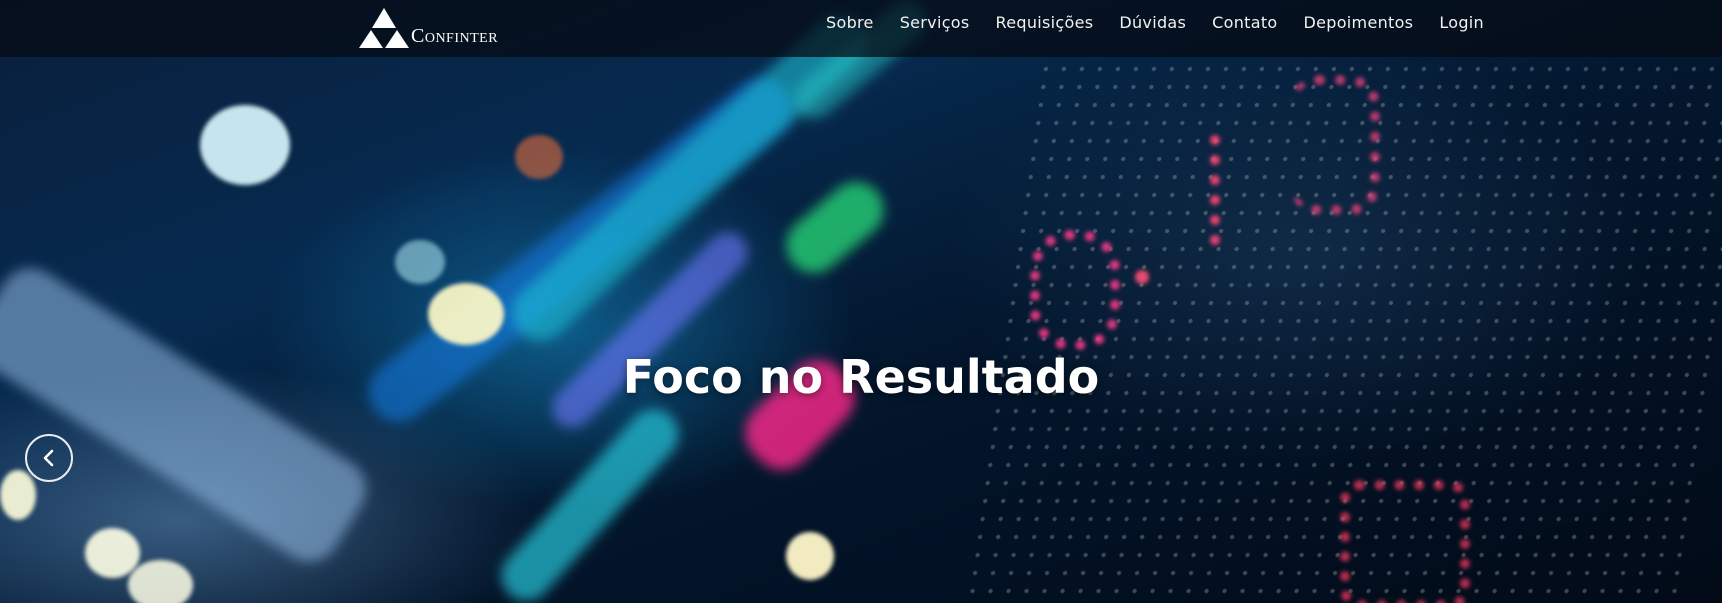 The height and width of the screenshot is (603, 1722). Describe the element at coordinates (1152, 22) in the screenshot. I see `nav-link-duvidas: Dúvidas` at that location.